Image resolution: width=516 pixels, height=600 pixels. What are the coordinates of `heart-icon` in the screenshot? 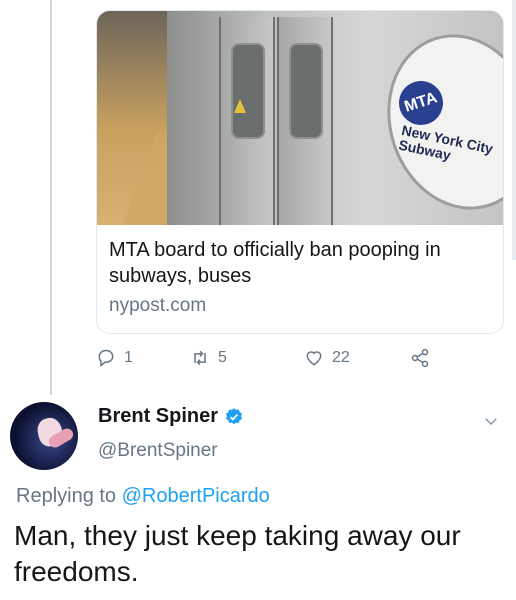 It's located at (314, 358).